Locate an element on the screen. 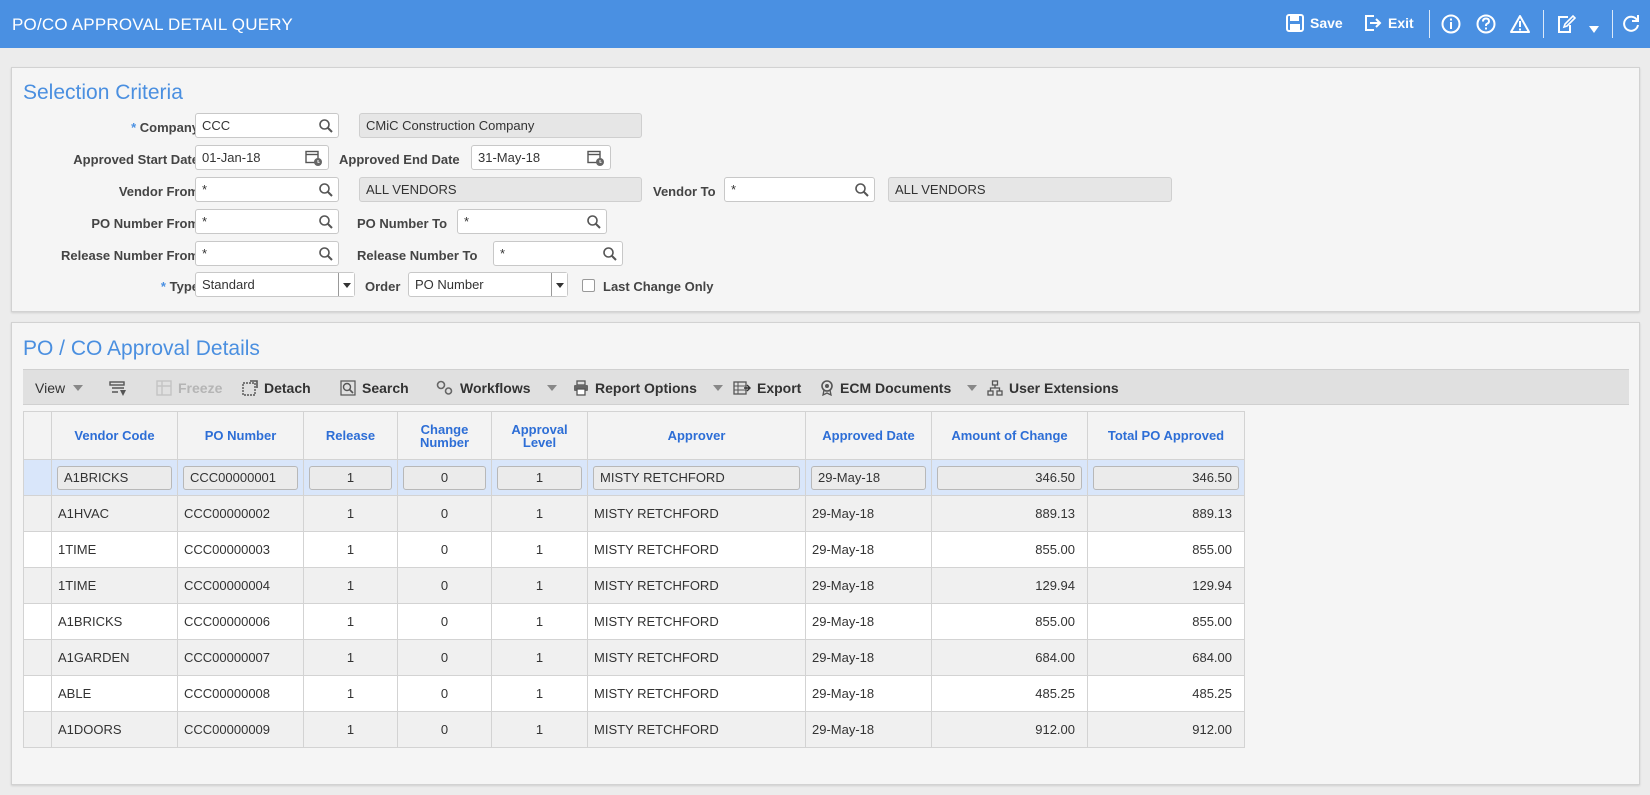  total-po-approved-cell: 129.94 is located at coordinates (1166, 585).